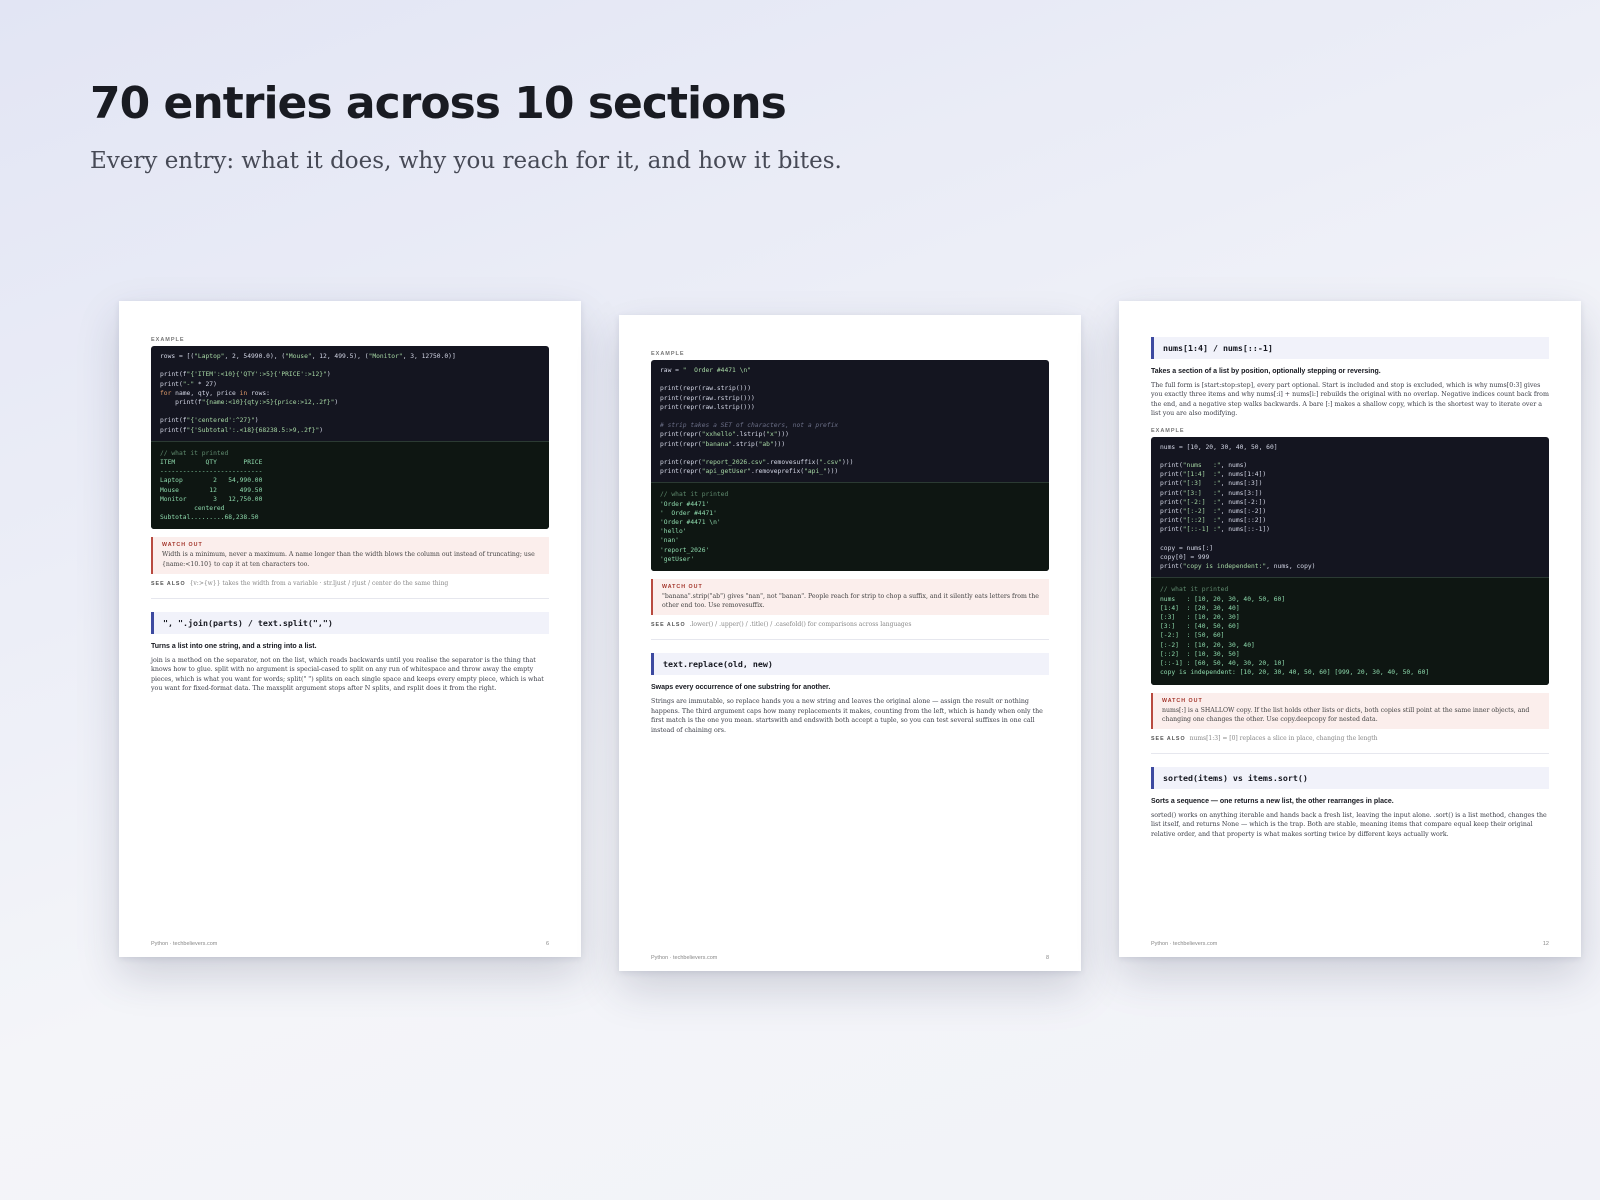 Image resolution: width=1600 pixels, height=1200 pixels. What do you see at coordinates (209, 356) in the screenshot?
I see `code-token: "Laptop"` at bounding box center [209, 356].